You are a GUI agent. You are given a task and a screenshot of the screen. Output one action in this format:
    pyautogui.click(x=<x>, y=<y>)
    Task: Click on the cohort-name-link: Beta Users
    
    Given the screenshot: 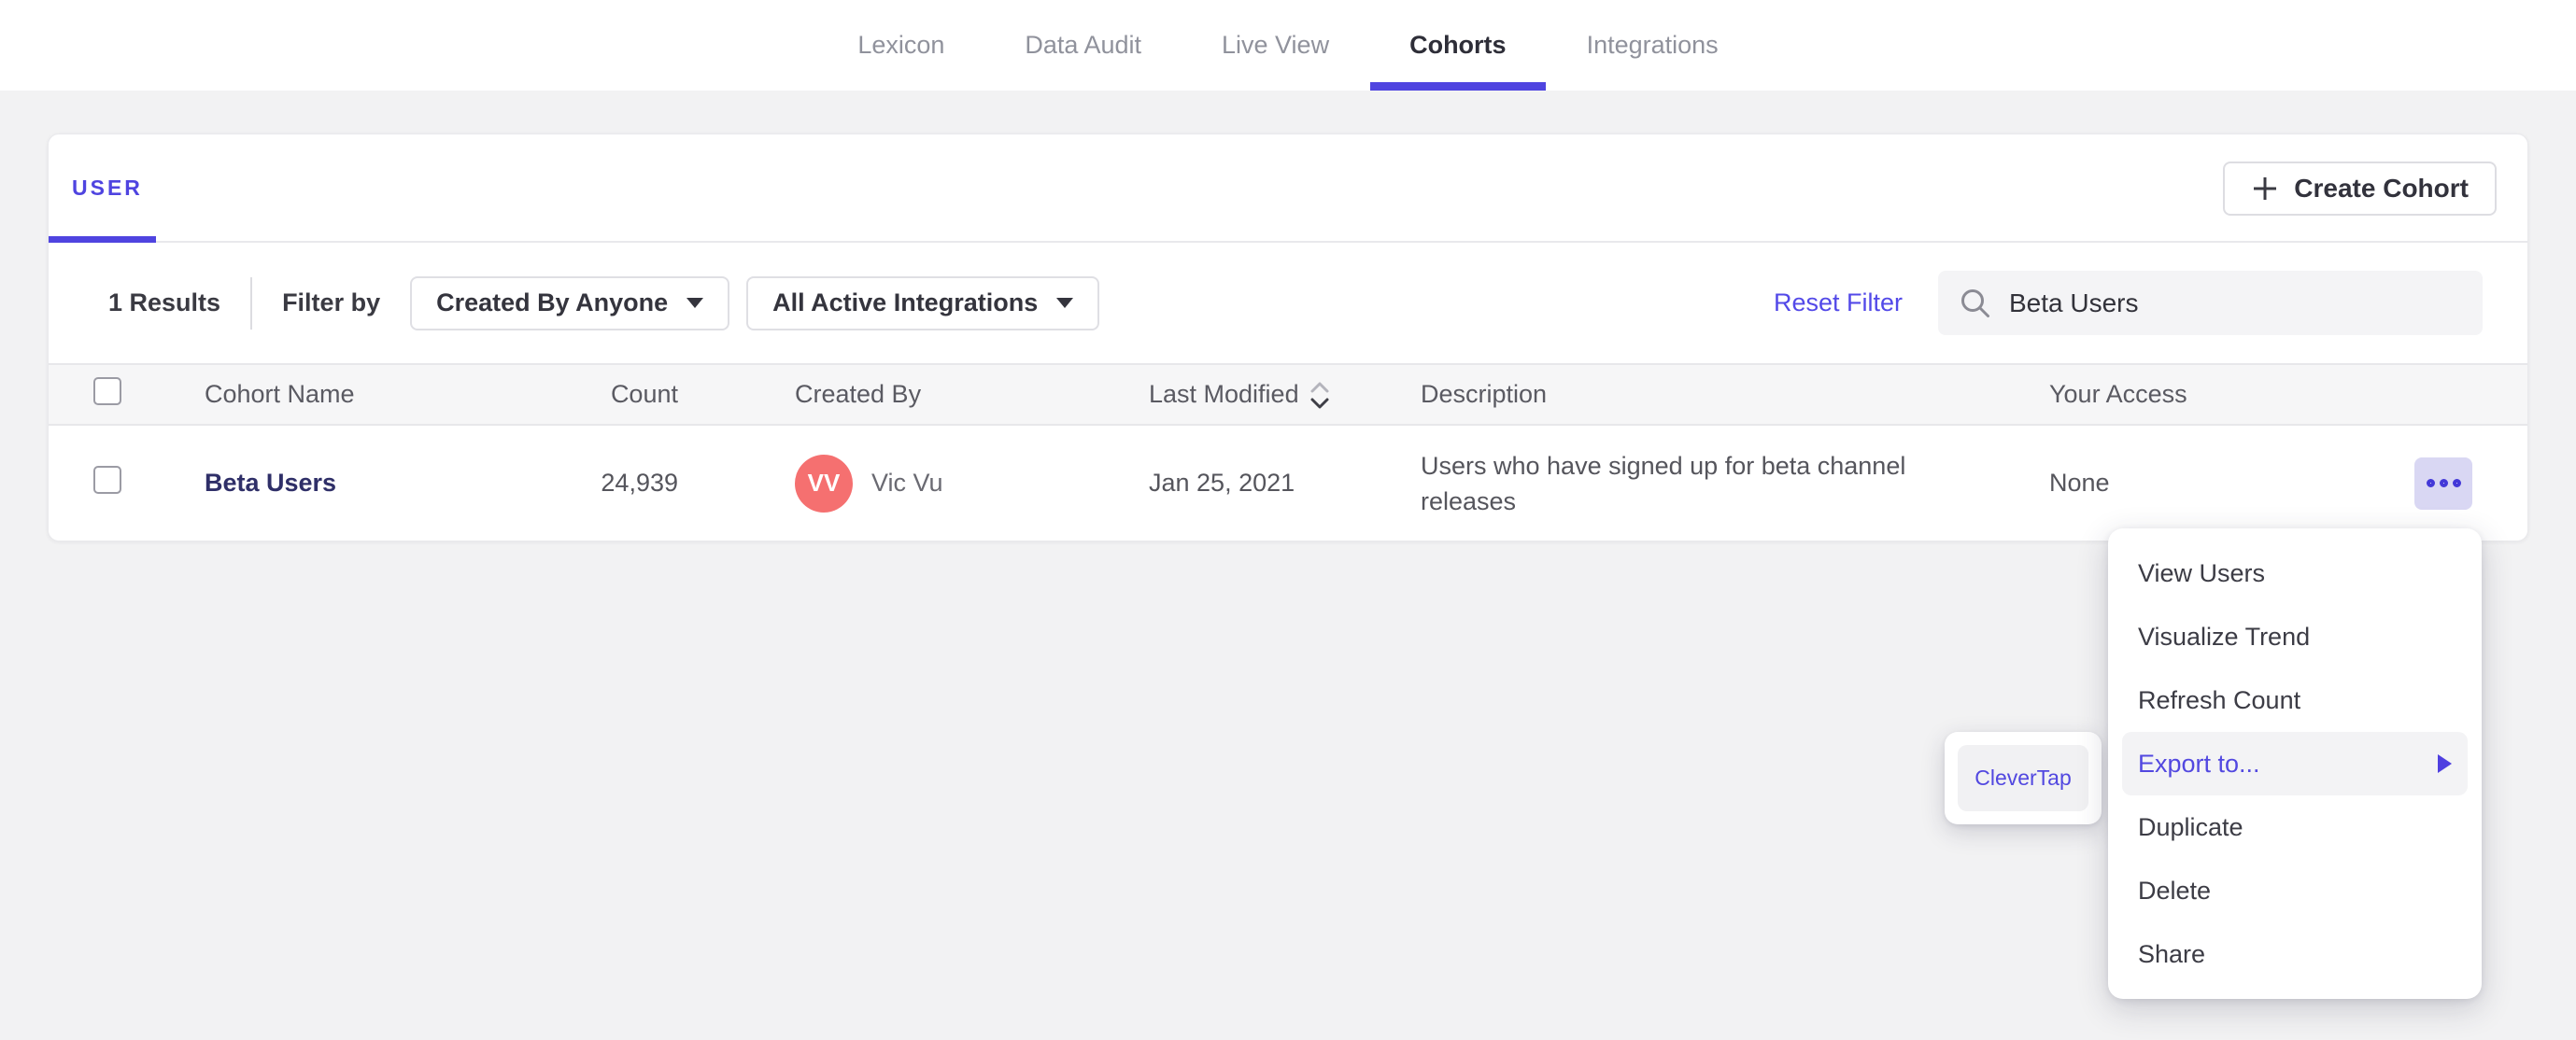 What is the action you would take?
    pyautogui.click(x=270, y=483)
    